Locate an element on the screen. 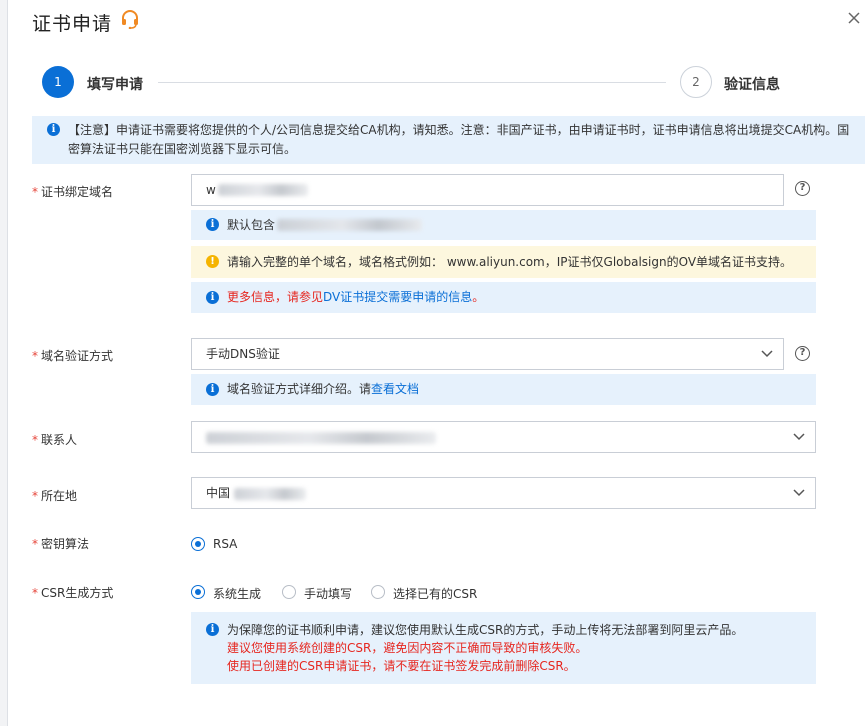  rsa-radio is located at coordinates (198, 544).